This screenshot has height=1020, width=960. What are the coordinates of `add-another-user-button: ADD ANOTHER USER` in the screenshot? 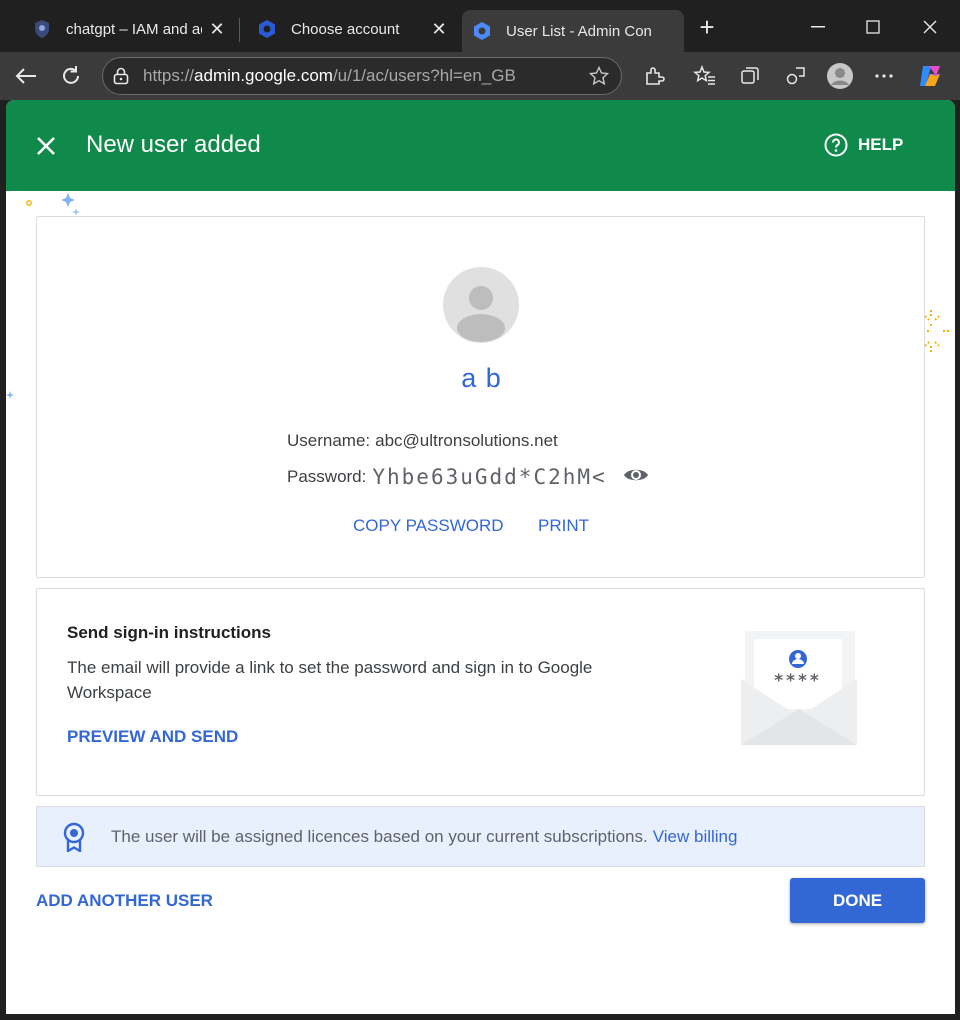 It's located at (124, 901).